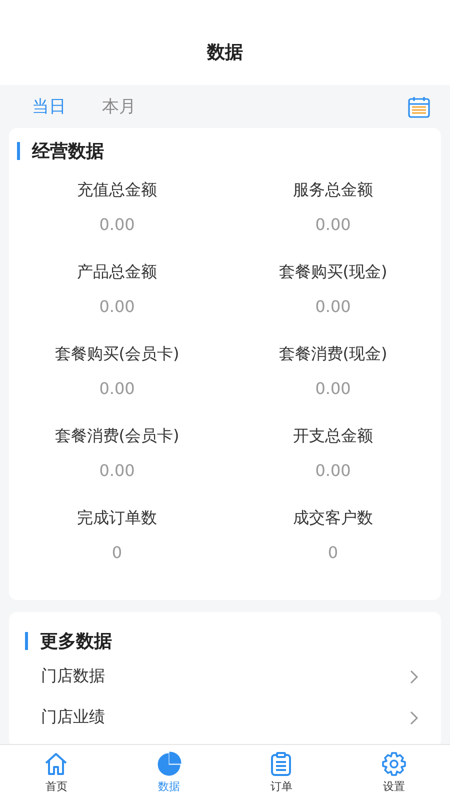 The height and width of the screenshot is (800, 450). What do you see at coordinates (56, 764) in the screenshot?
I see `home-icon` at bounding box center [56, 764].